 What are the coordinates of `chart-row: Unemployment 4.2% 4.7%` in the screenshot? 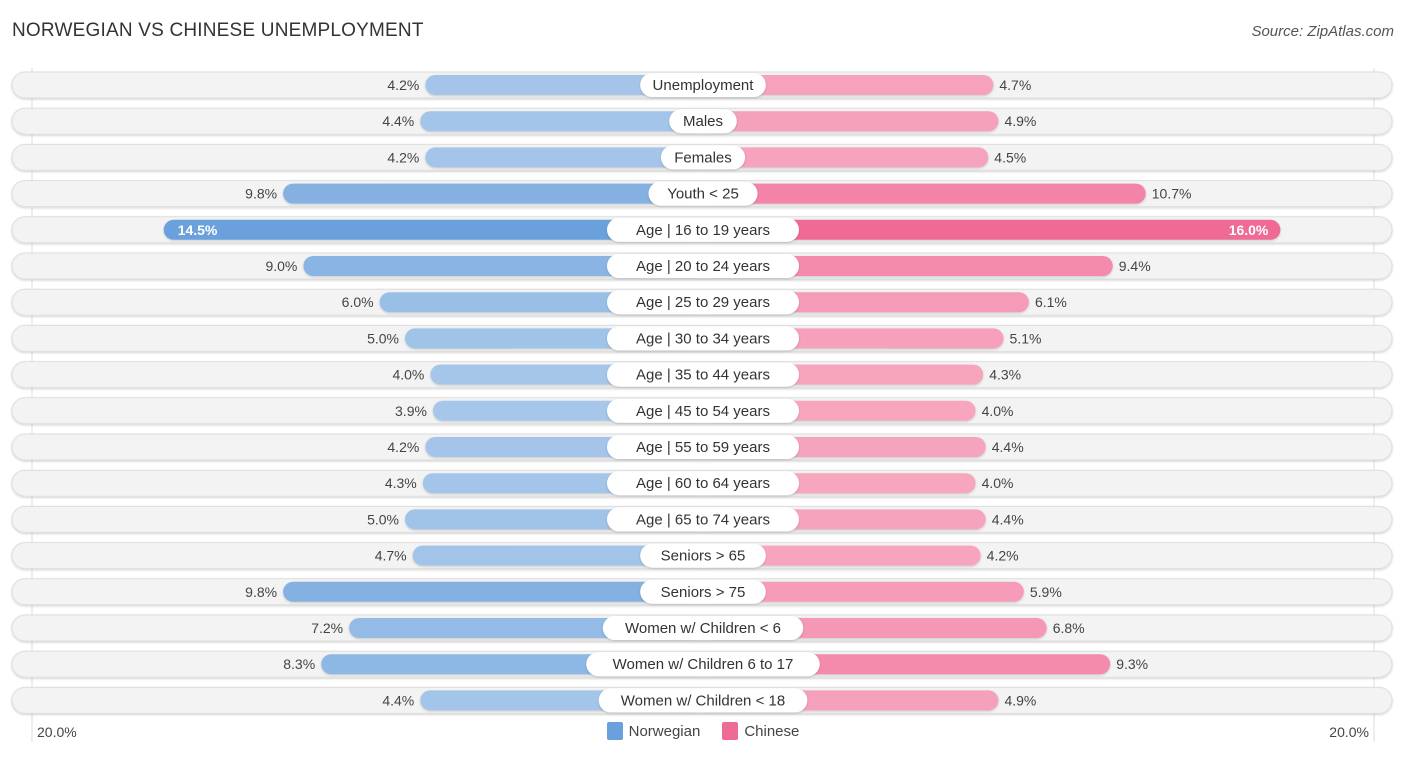 It's located at (702, 85).